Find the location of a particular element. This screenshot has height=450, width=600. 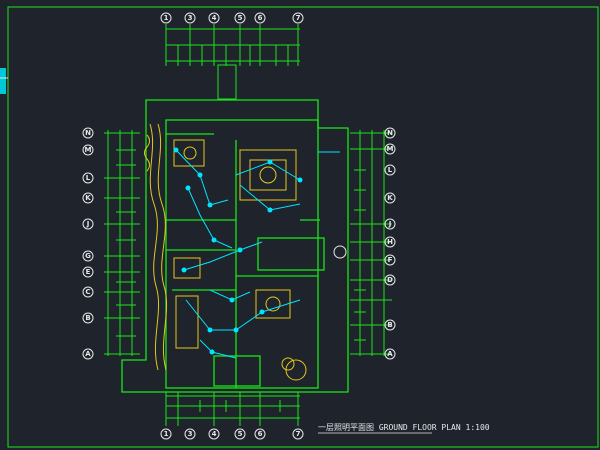

axis-top-4: 4 is located at coordinates (214, 18).